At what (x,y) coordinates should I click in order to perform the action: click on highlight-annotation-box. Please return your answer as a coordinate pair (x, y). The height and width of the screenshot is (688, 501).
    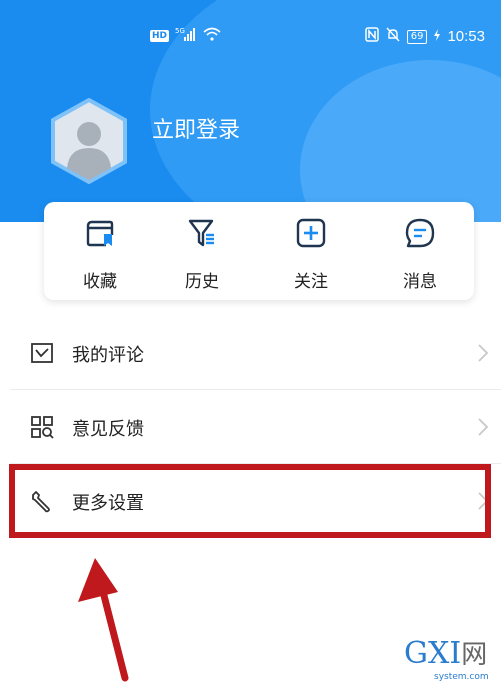
    Looking at the image, I should click on (250, 501).